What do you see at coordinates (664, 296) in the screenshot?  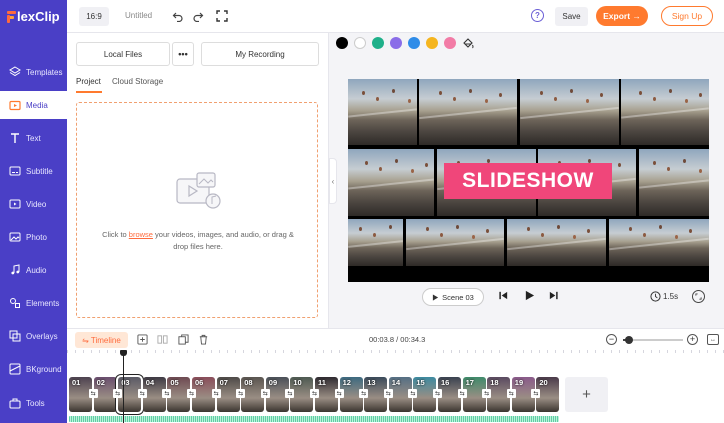 I see `scene-duration: 1.5s` at bounding box center [664, 296].